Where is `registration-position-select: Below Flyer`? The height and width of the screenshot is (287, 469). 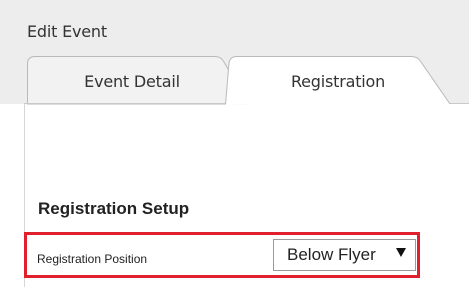
registration-position-select: Below Flyer is located at coordinates (344, 255).